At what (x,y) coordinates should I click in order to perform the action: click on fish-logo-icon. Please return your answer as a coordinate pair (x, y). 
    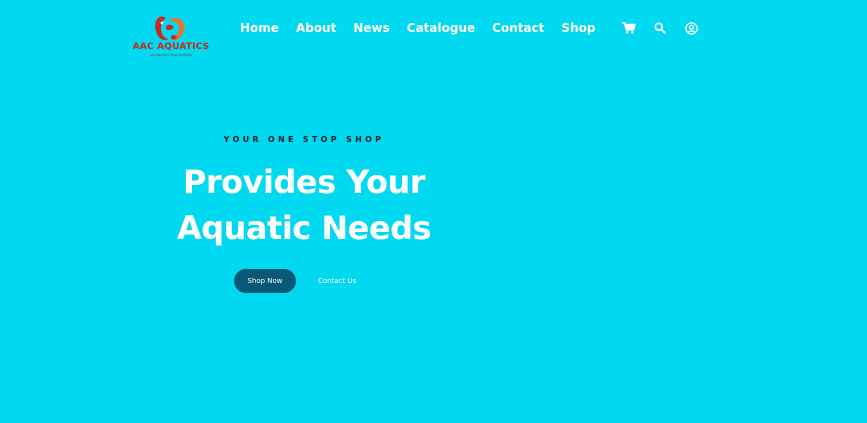
    Looking at the image, I should click on (170, 28).